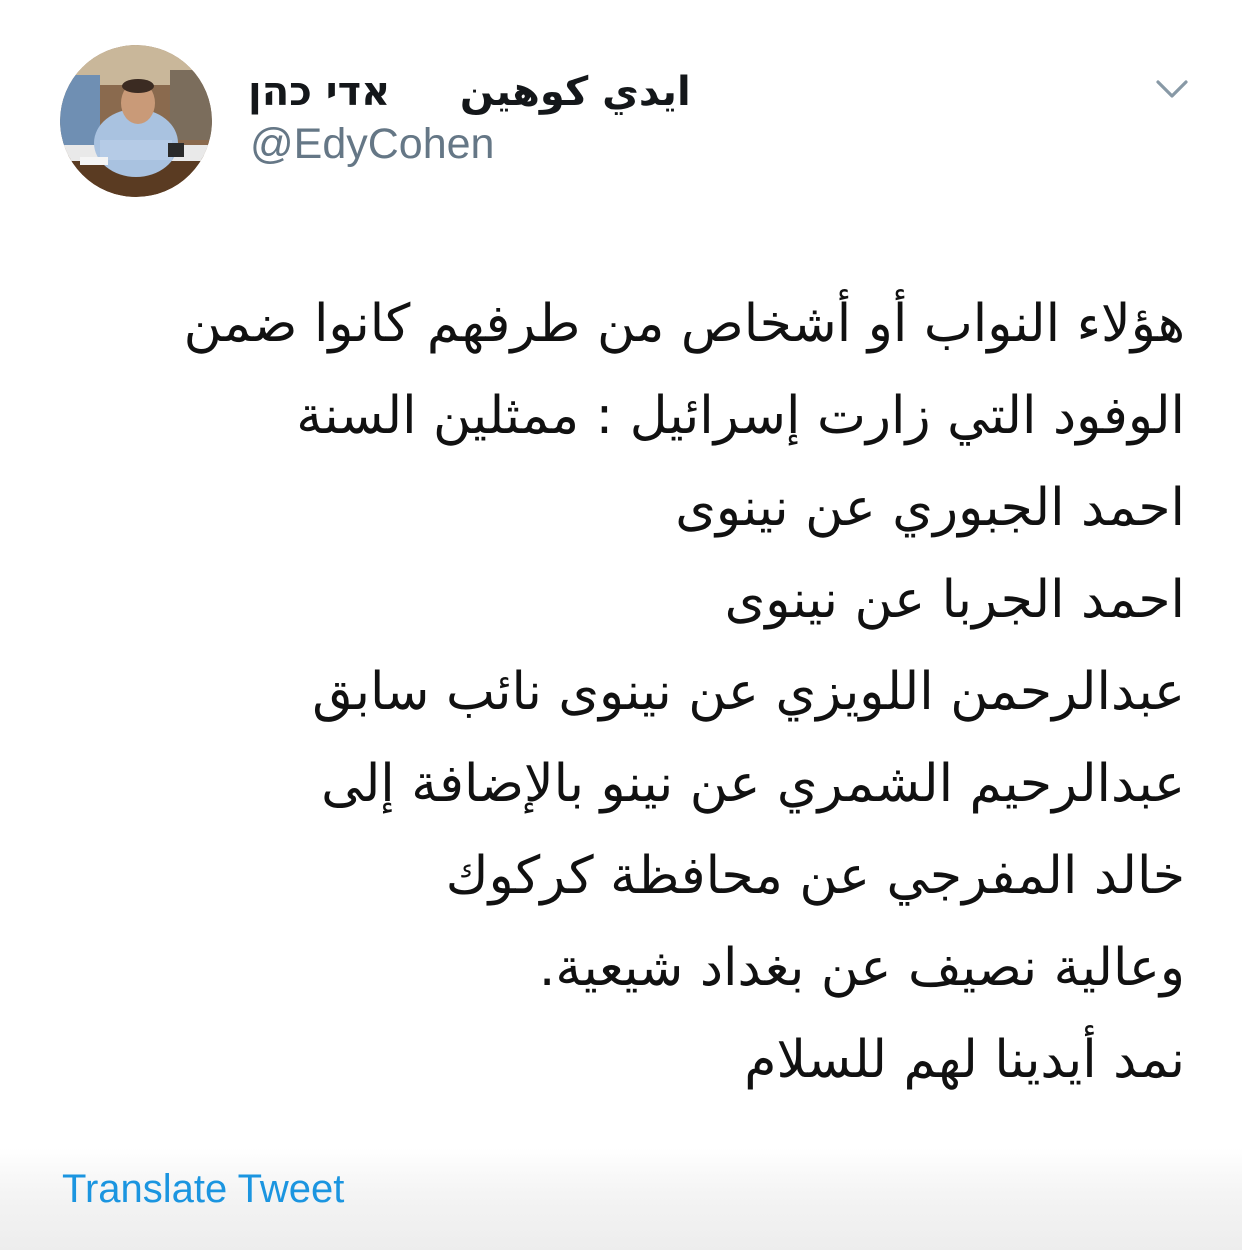 This screenshot has height=1250, width=1242. What do you see at coordinates (815, 876) in the screenshot?
I see `tweet-text-line: خالد المفرجي عن محافظة كركوك` at bounding box center [815, 876].